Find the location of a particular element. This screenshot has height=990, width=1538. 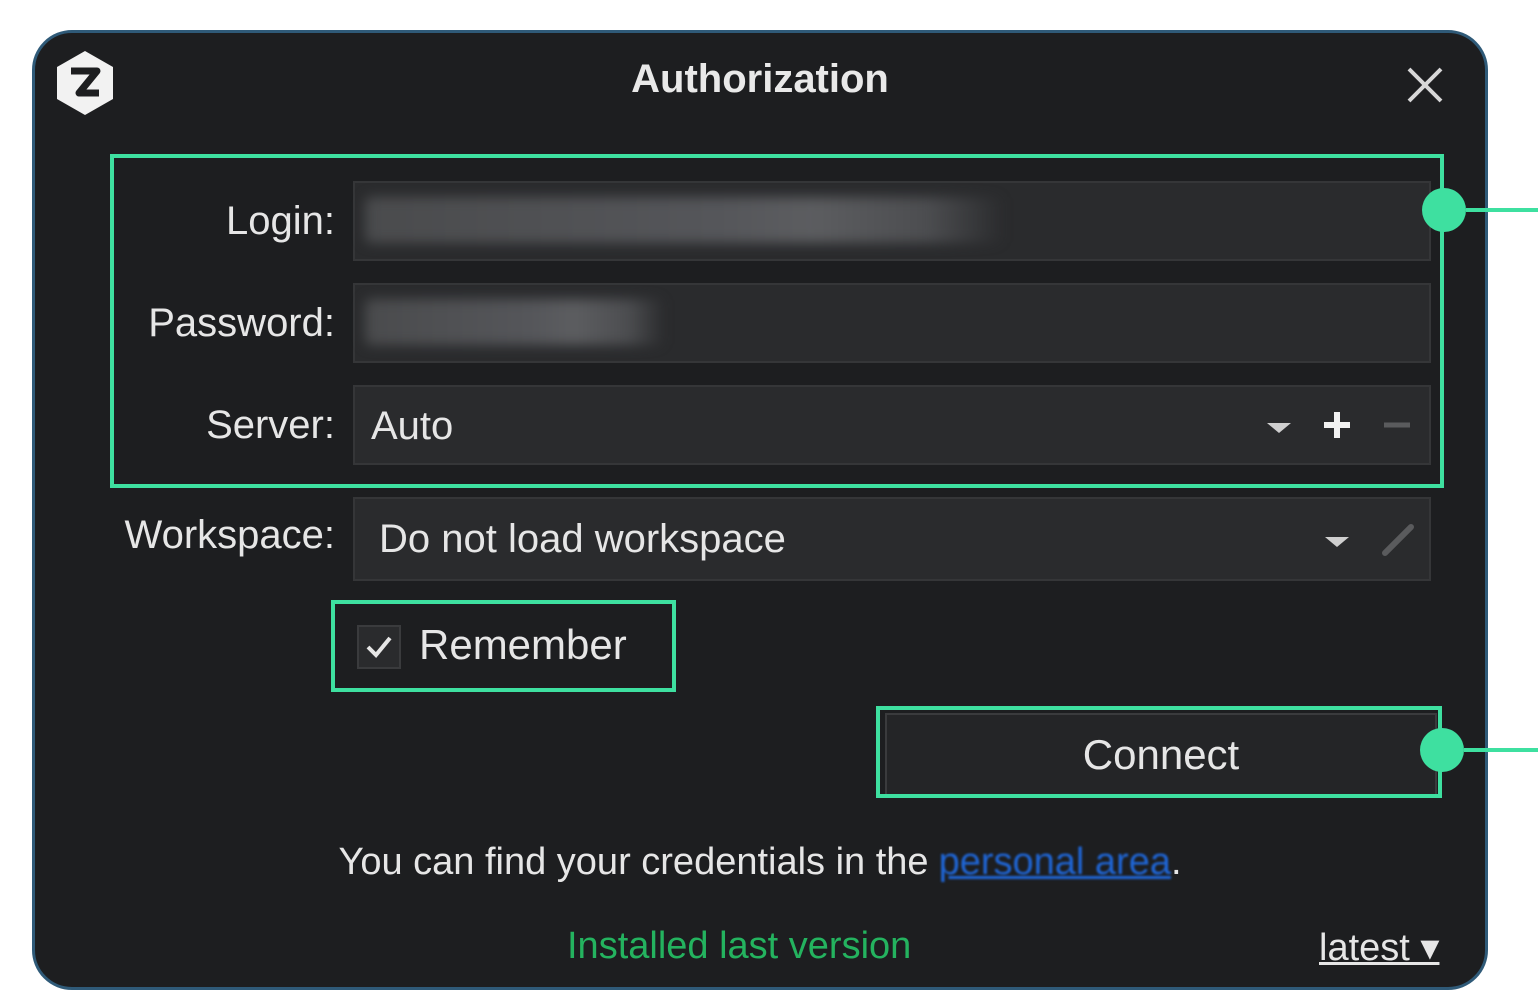

status-text: Installed last version is located at coordinates (739, 946).